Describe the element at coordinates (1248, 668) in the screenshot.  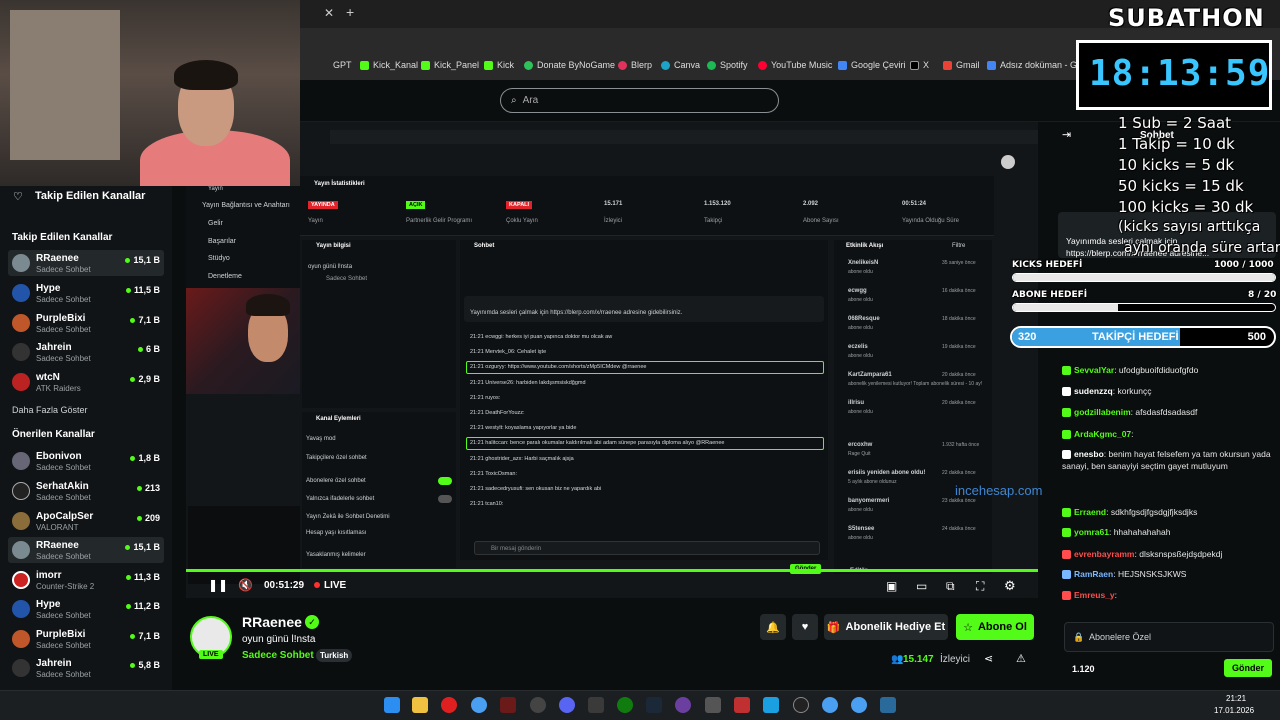
I see `chat-send-button: Gönder` at that location.